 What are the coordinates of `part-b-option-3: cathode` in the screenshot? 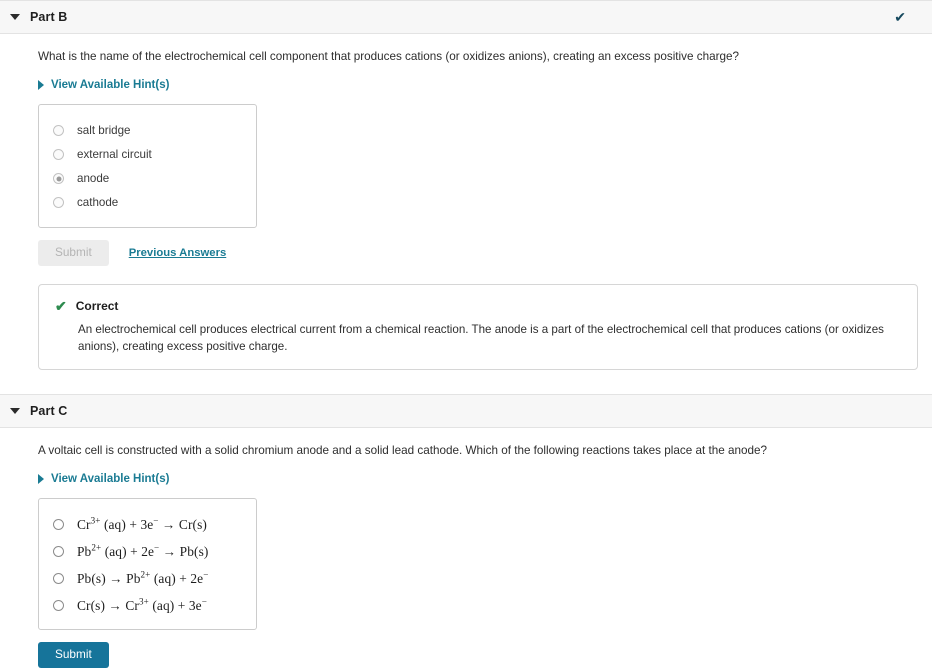 It's located at (147, 203).